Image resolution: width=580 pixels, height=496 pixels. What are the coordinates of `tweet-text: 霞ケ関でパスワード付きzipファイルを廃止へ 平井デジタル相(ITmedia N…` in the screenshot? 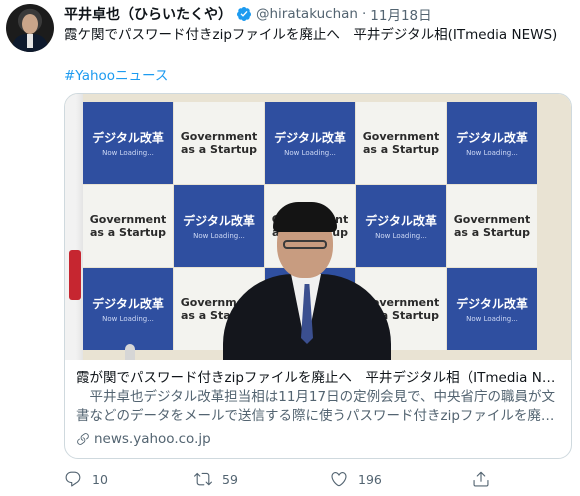 It's located at (311, 35).